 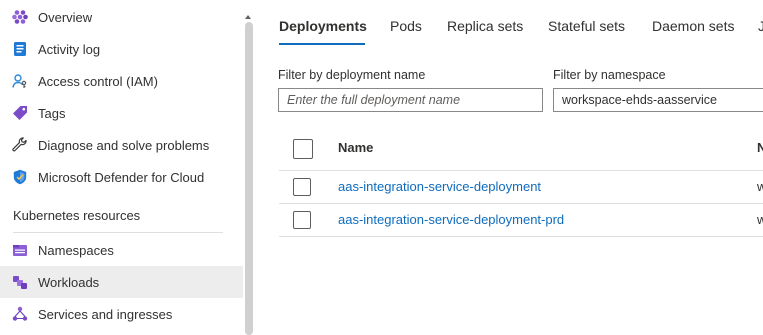 I want to click on services-icon, so click(x=20, y=314).